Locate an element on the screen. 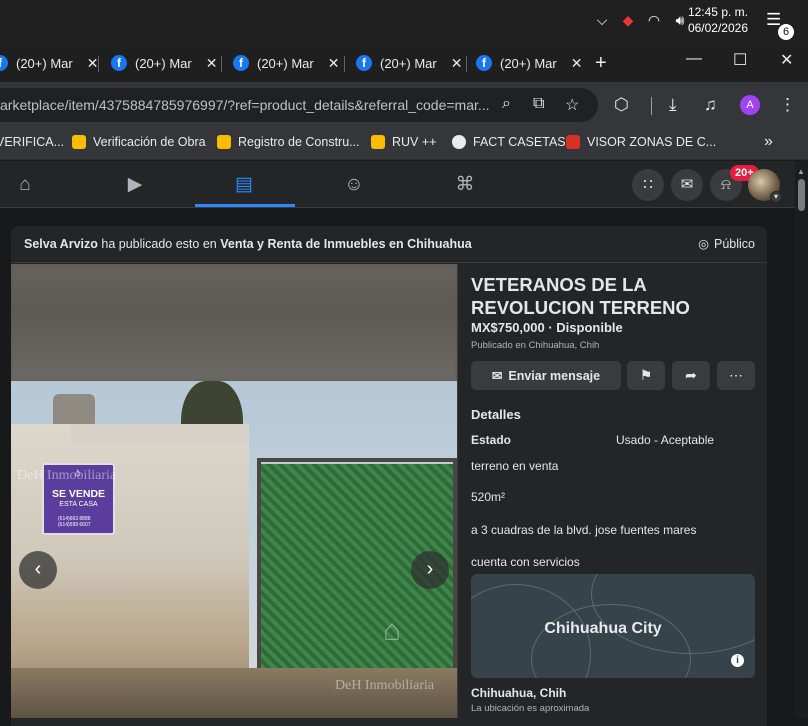 This screenshot has height=726, width=808. previous-photo-button: ‹ is located at coordinates (38, 570).